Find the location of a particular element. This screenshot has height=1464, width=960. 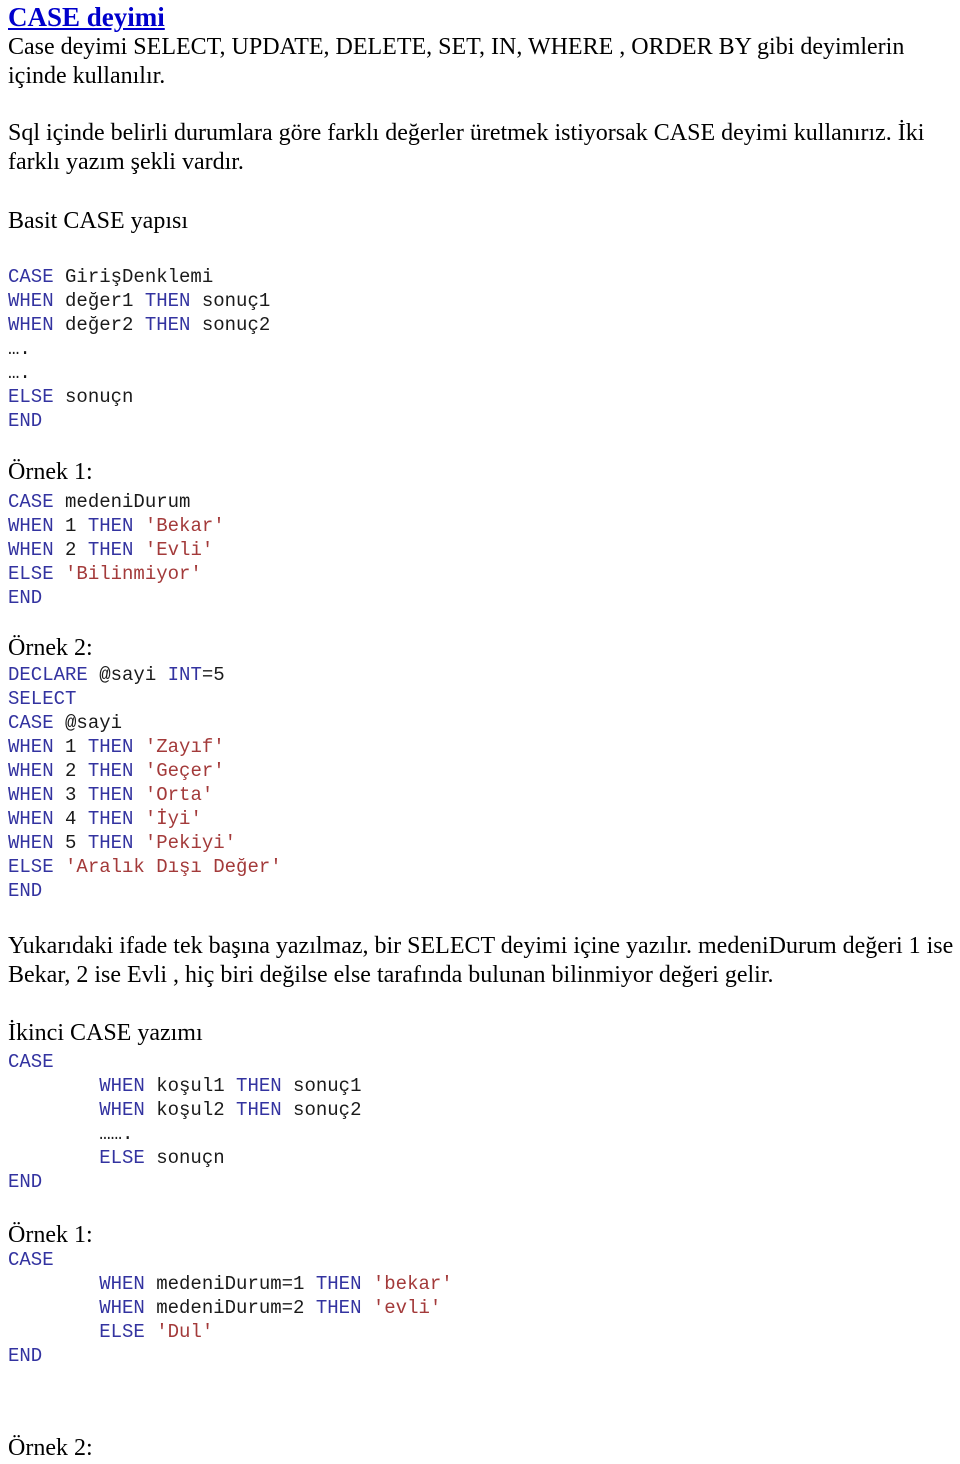

code-line: WHEN koşul2 THEN sonuç2 is located at coordinates (184, 1110).